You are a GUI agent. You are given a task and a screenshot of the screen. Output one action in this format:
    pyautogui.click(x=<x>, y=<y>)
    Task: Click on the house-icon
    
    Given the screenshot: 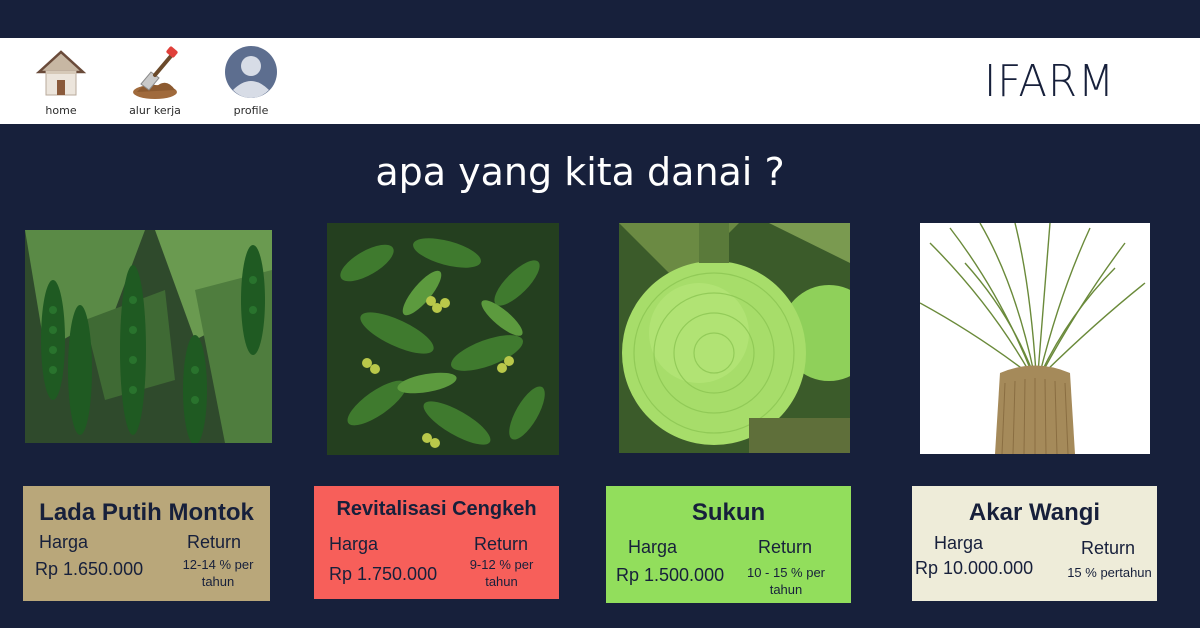 What is the action you would take?
    pyautogui.click(x=61, y=73)
    